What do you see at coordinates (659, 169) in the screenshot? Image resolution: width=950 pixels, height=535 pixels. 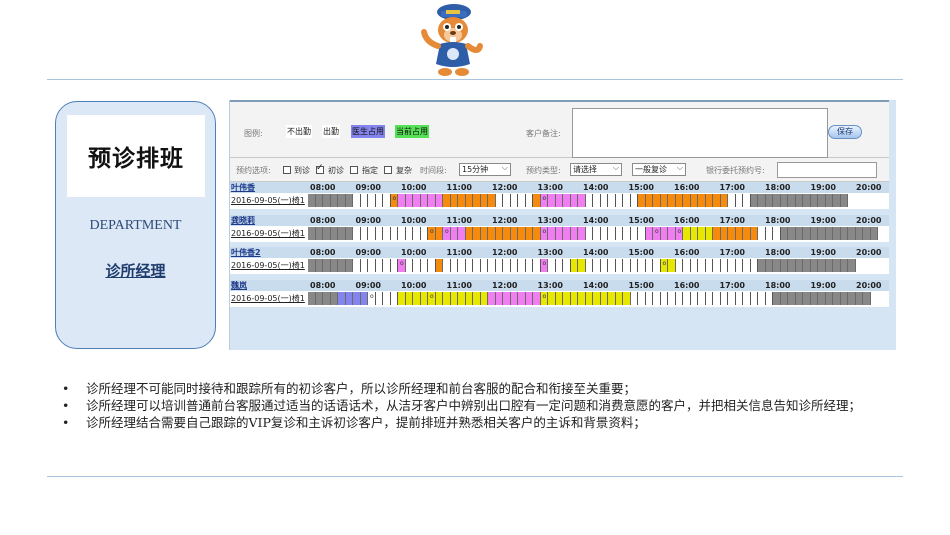 I see `revisit-type-select: 一般复诊` at bounding box center [659, 169].